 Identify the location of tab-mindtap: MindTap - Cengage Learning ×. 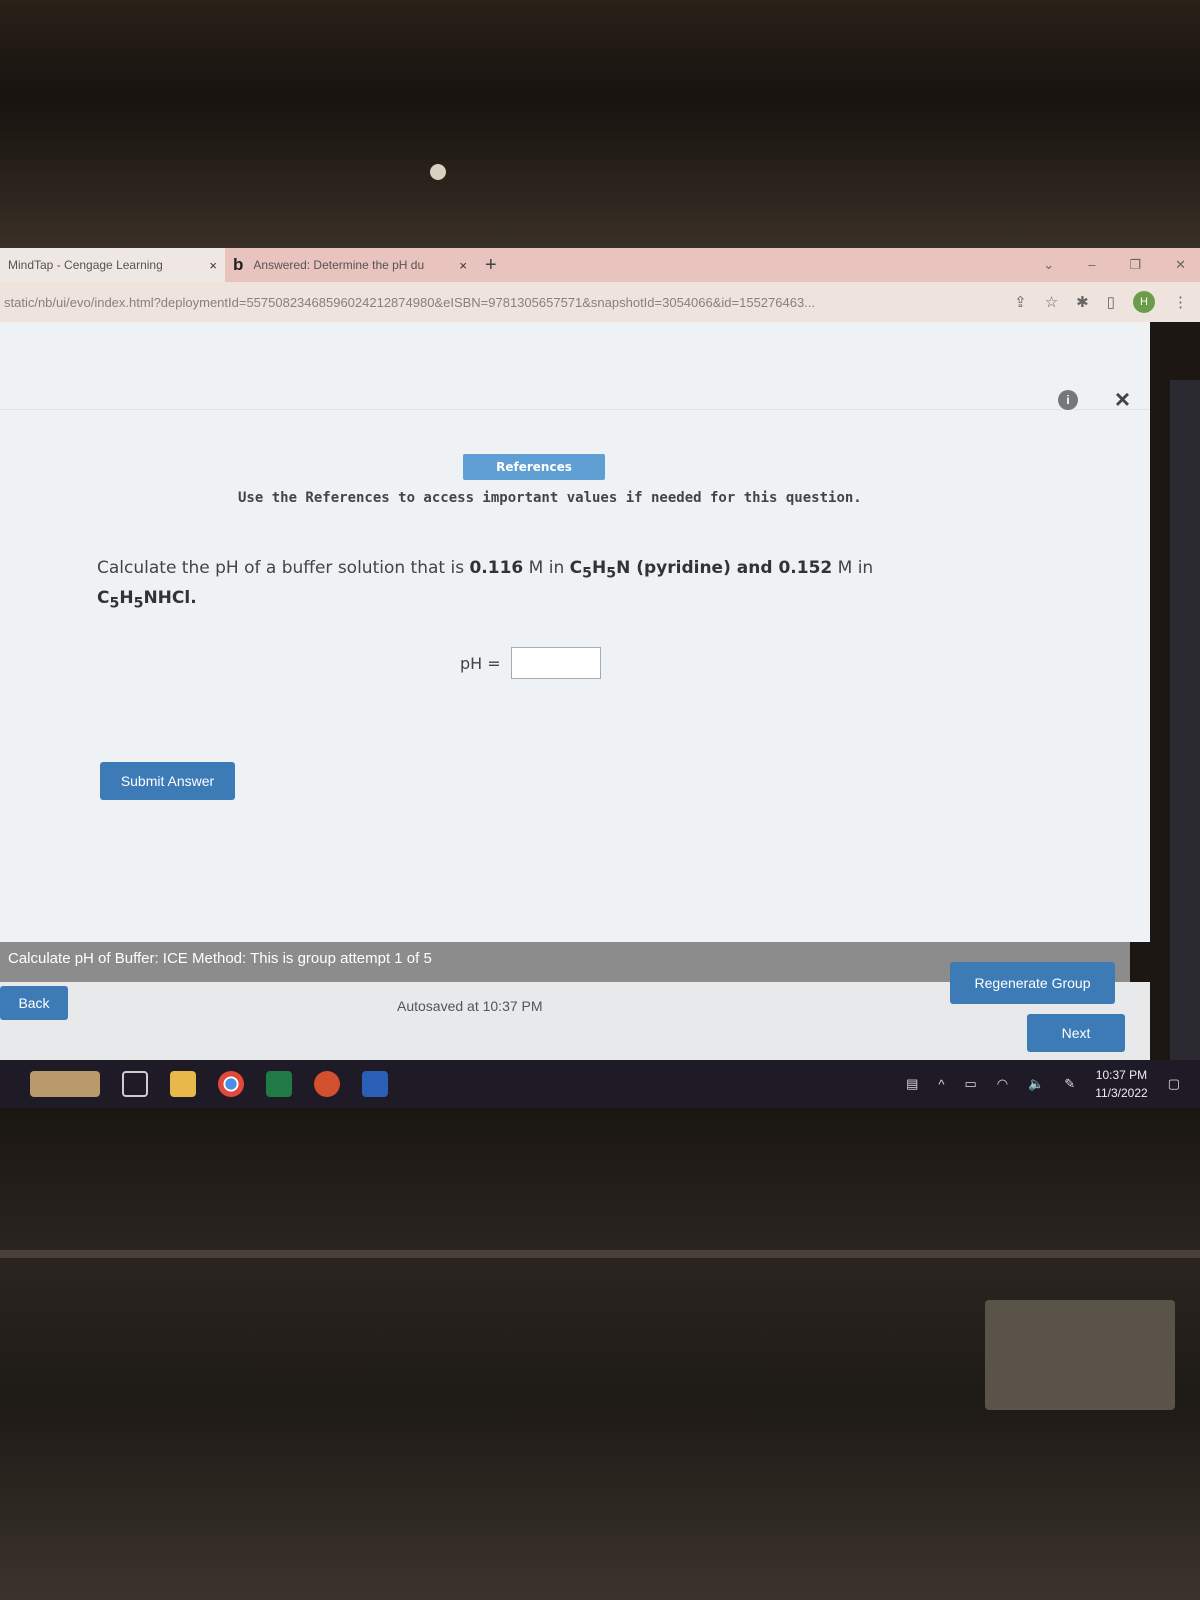
(112, 265).